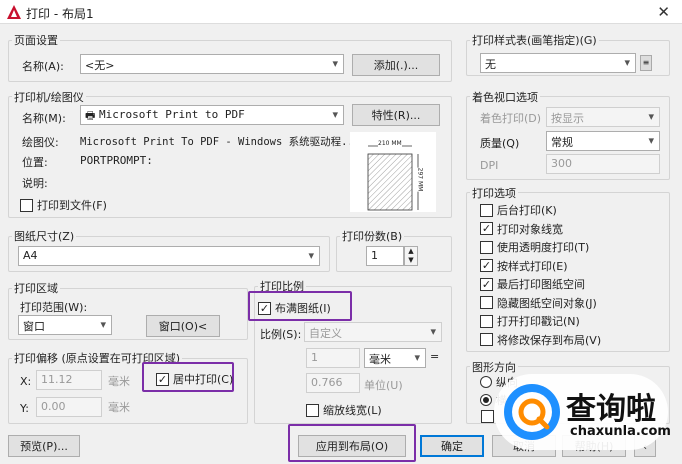 The width and height of the screenshot is (682, 464). What do you see at coordinates (281, 334) in the screenshot?
I see `scale-label: 比例(S):` at bounding box center [281, 334].